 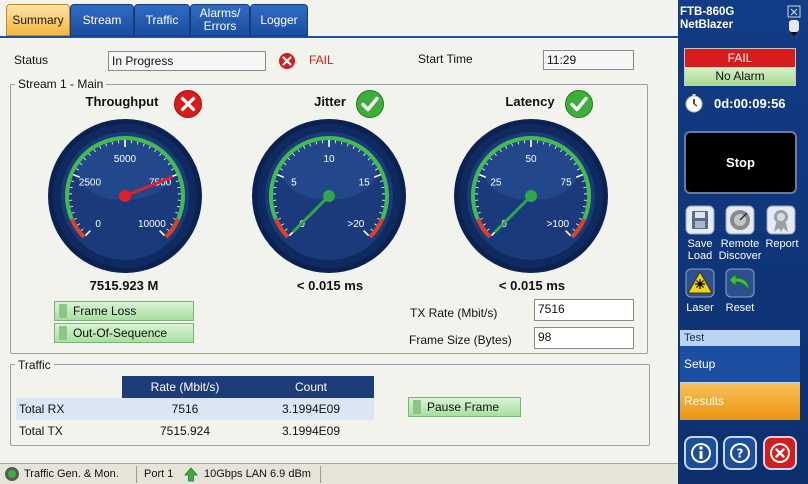 What do you see at coordinates (584, 310) in the screenshot?
I see `tx-rate-field: 7516` at bounding box center [584, 310].